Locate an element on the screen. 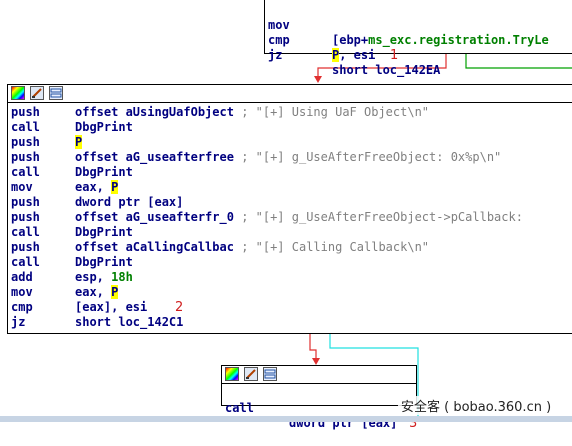 The width and height of the screenshot is (572, 446). operand: esp, 18h is located at coordinates (104, 277).